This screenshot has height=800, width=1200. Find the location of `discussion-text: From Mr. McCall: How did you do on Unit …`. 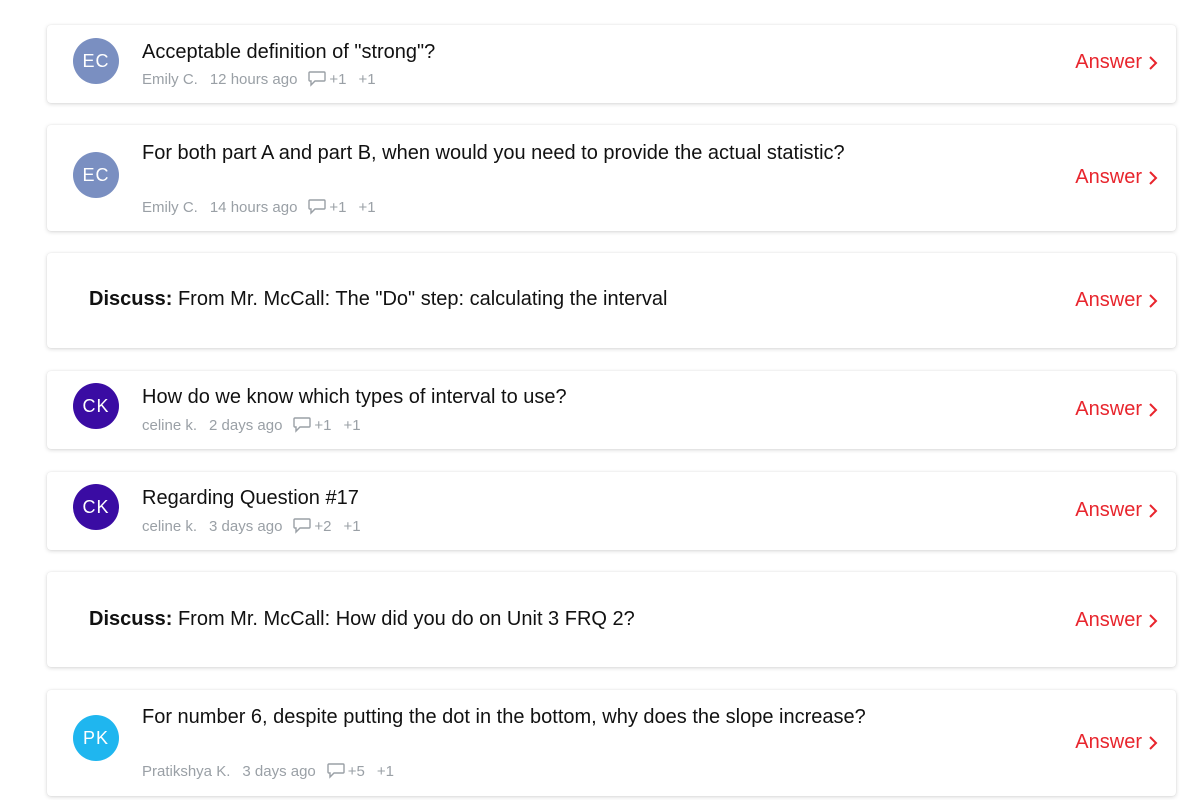

discussion-text: From Mr. McCall: How did you do on Unit … is located at coordinates (406, 619).